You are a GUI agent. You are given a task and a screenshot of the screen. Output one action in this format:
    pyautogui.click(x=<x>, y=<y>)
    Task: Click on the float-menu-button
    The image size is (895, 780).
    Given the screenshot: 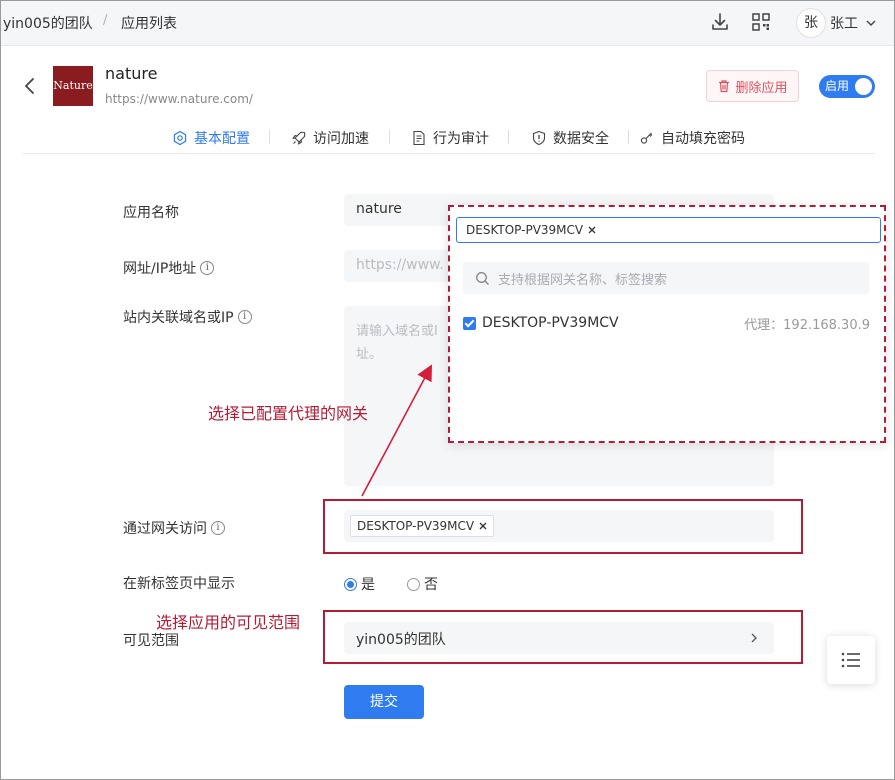 What is the action you would take?
    pyautogui.click(x=851, y=660)
    